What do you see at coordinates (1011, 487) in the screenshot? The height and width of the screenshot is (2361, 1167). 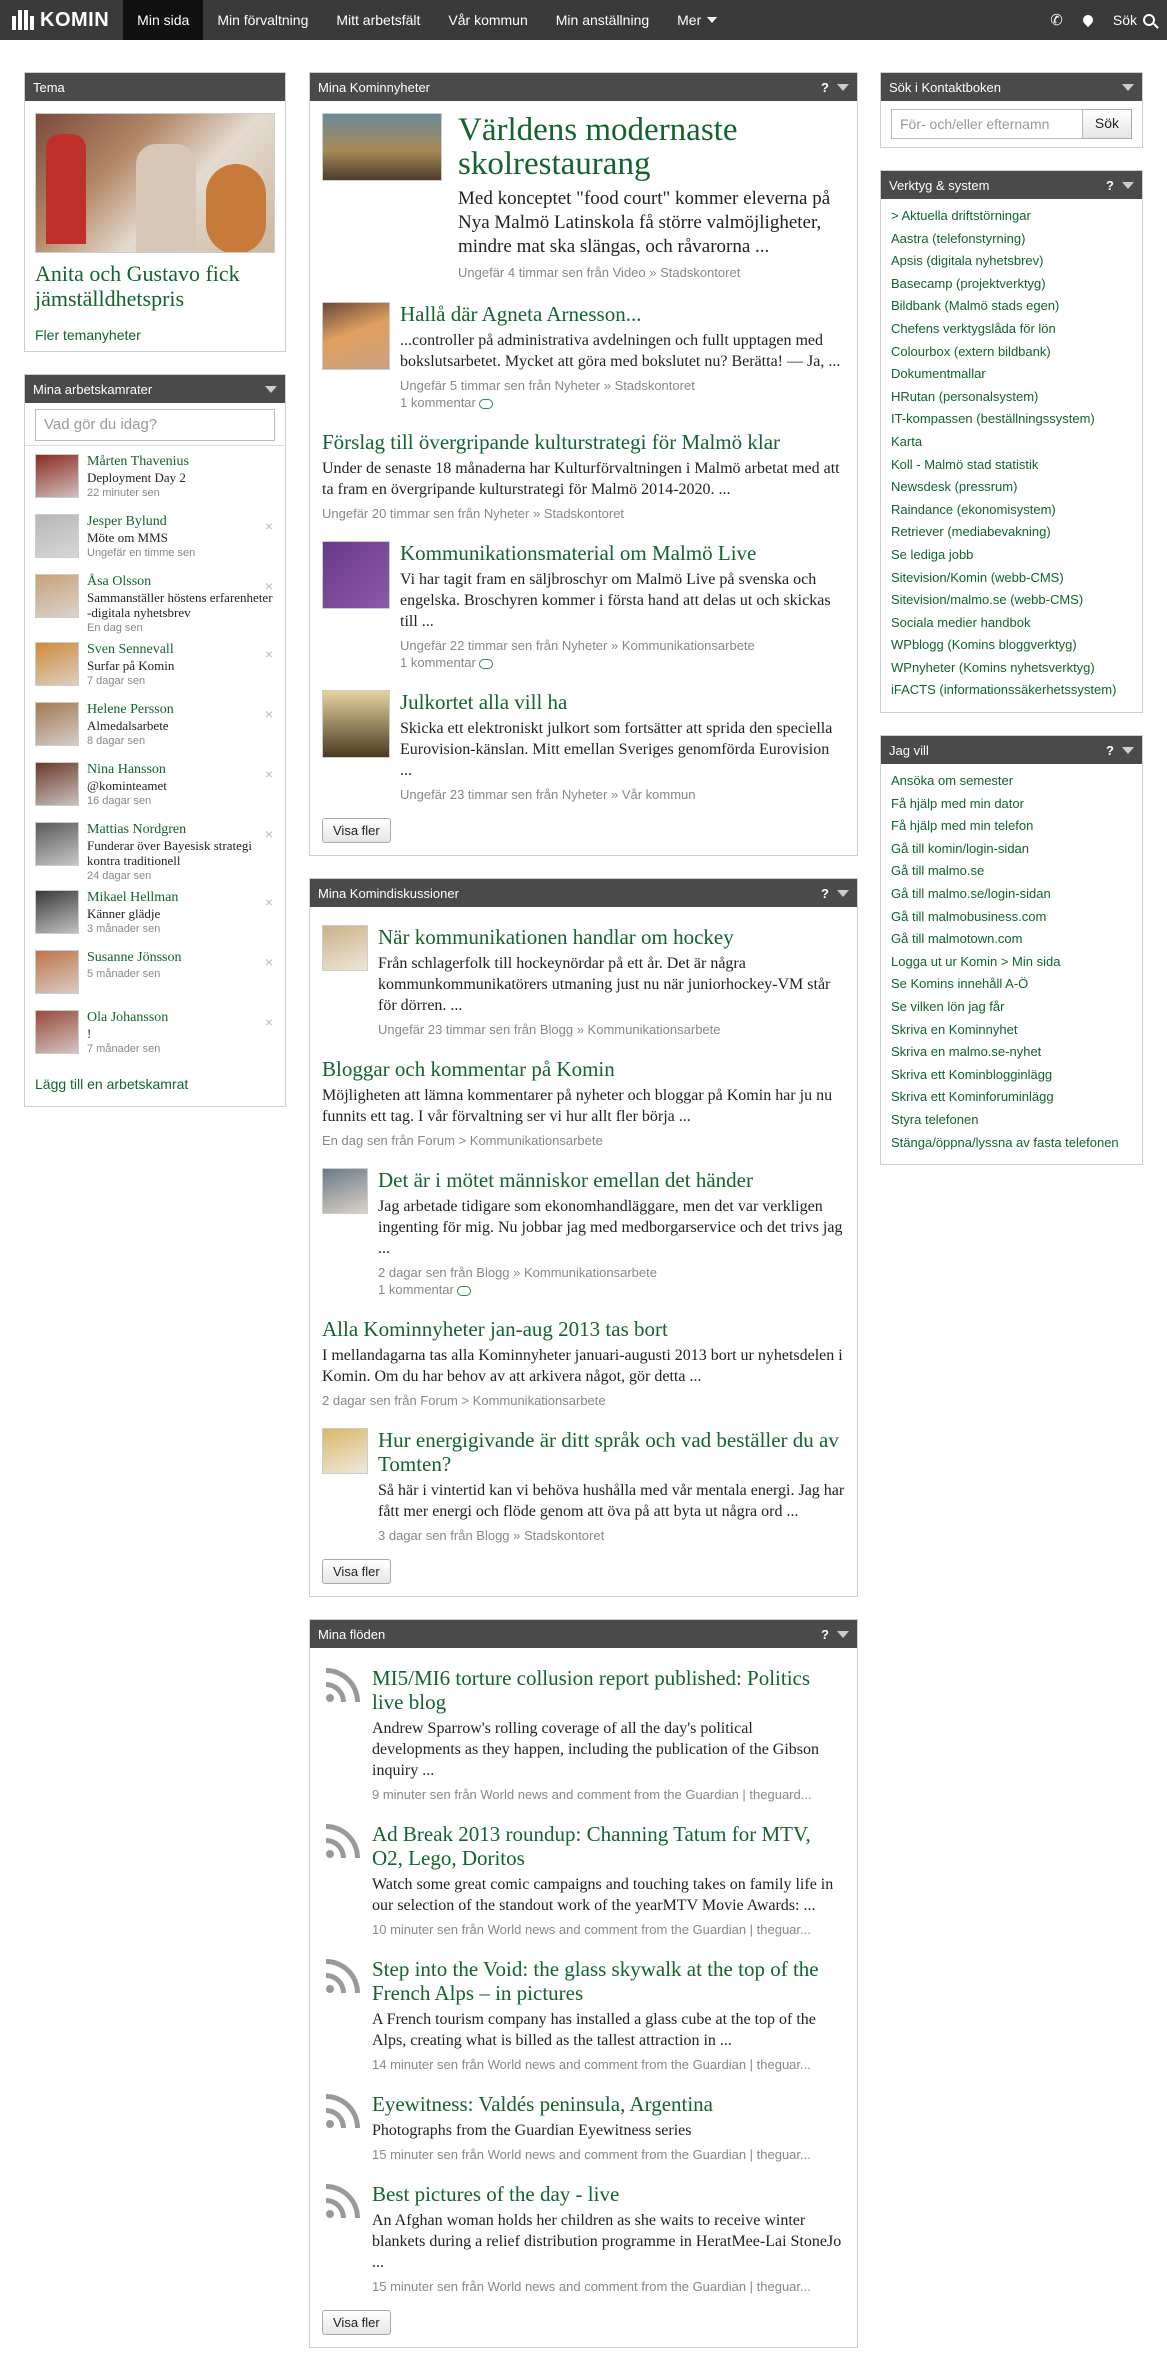 I see `tool-link: Newsdesk (pressrum)` at bounding box center [1011, 487].